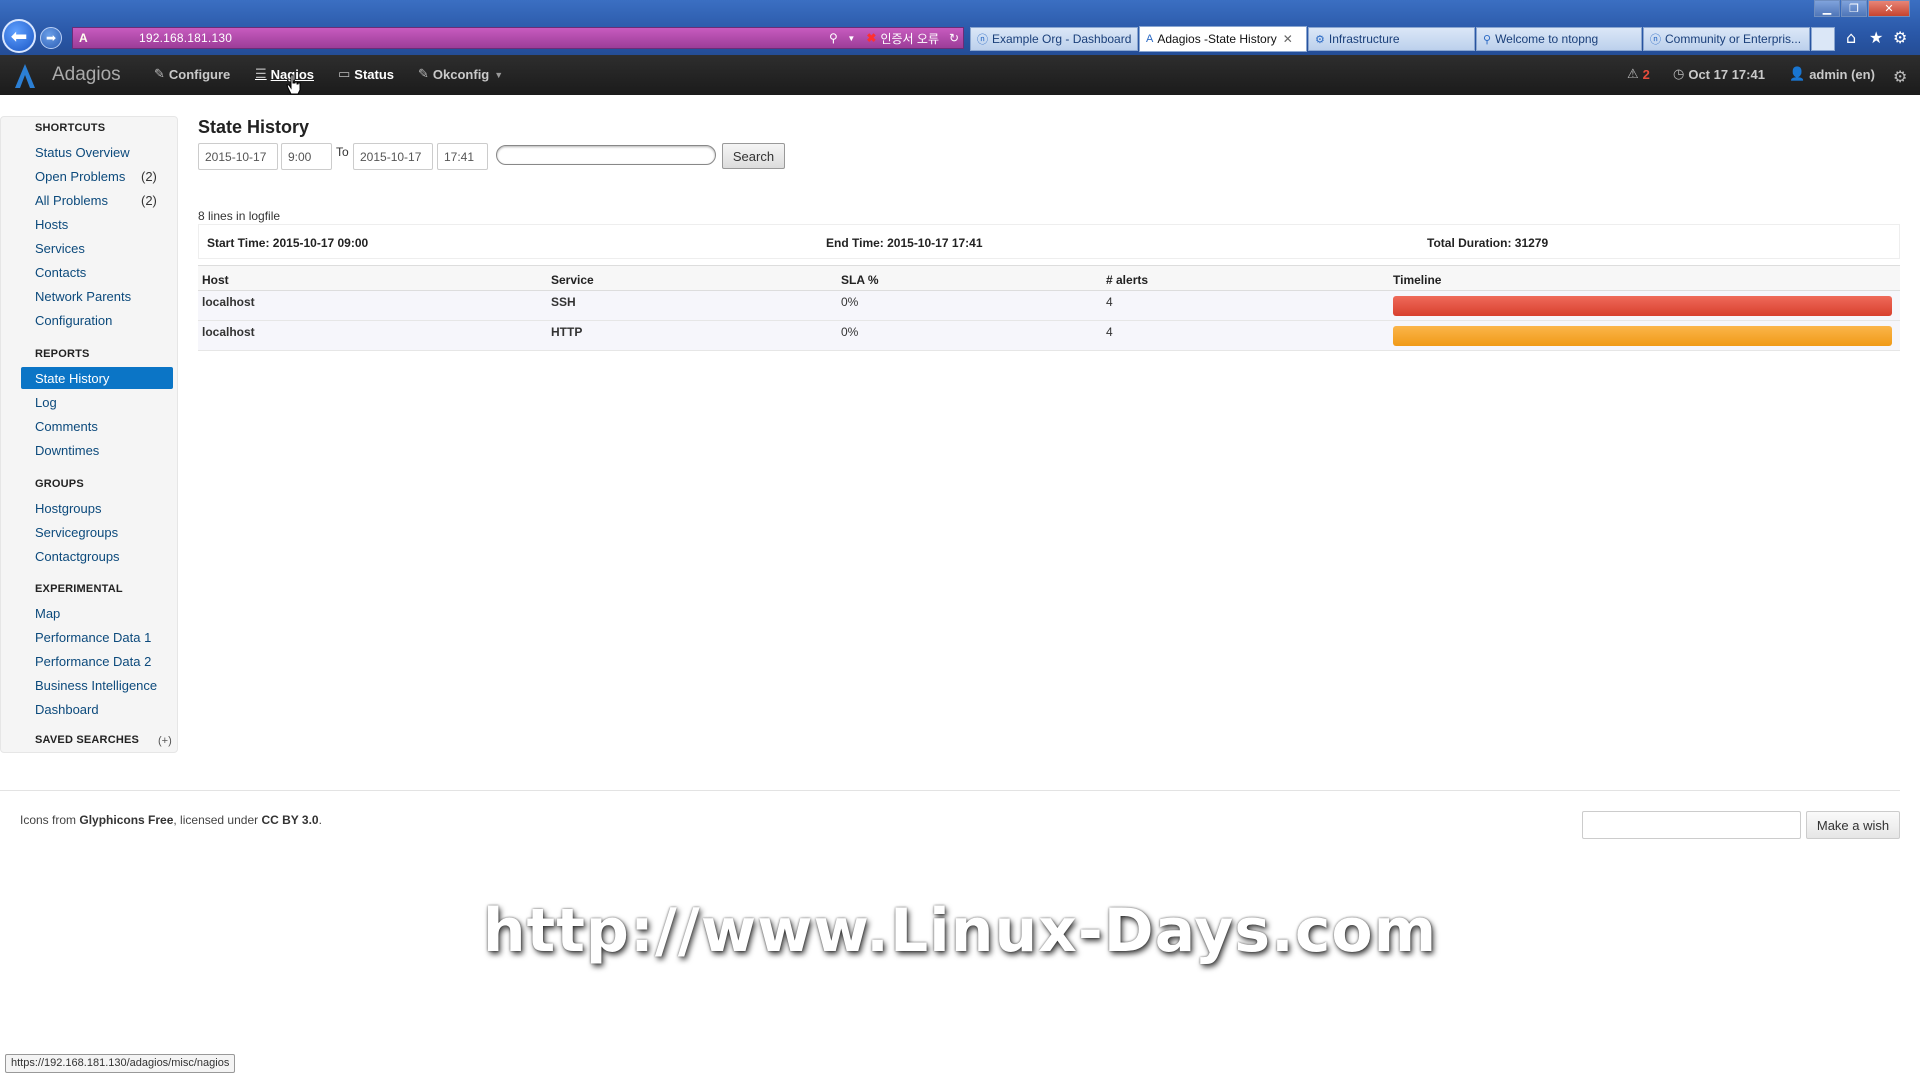  What do you see at coordinates (393, 156) in the screenshot?
I see `end-date-input` at bounding box center [393, 156].